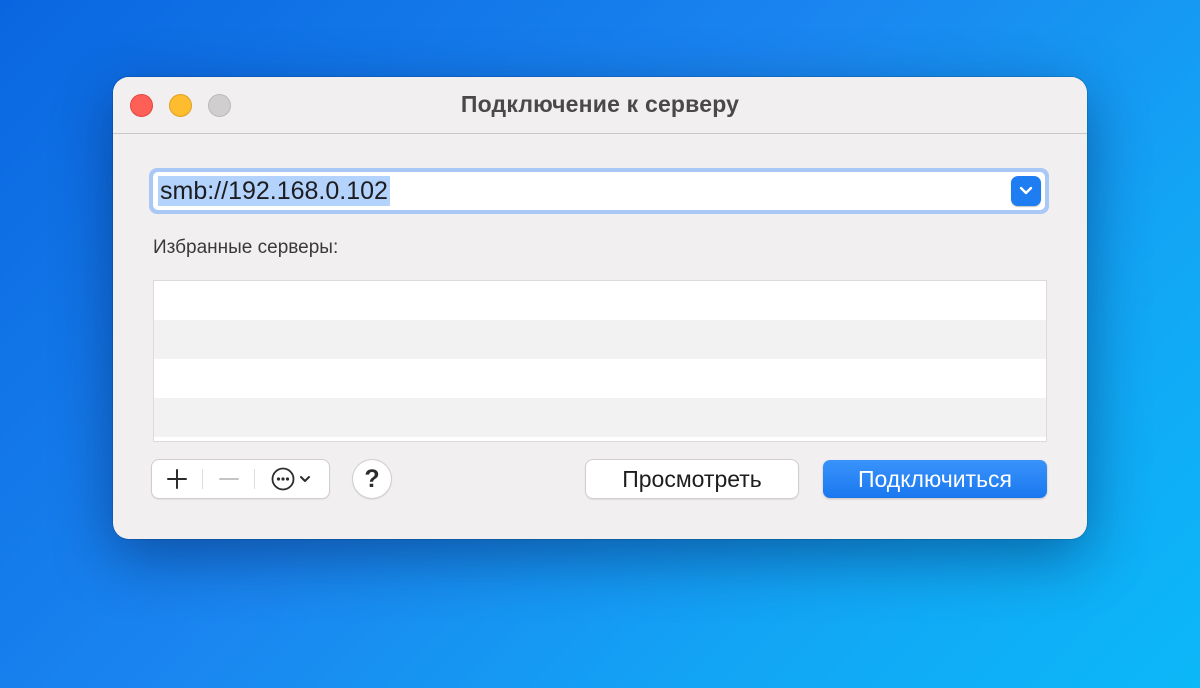 Image resolution: width=1200 pixels, height=688 pixels. I want to click on remove-favorite-button, so click(228, 479).